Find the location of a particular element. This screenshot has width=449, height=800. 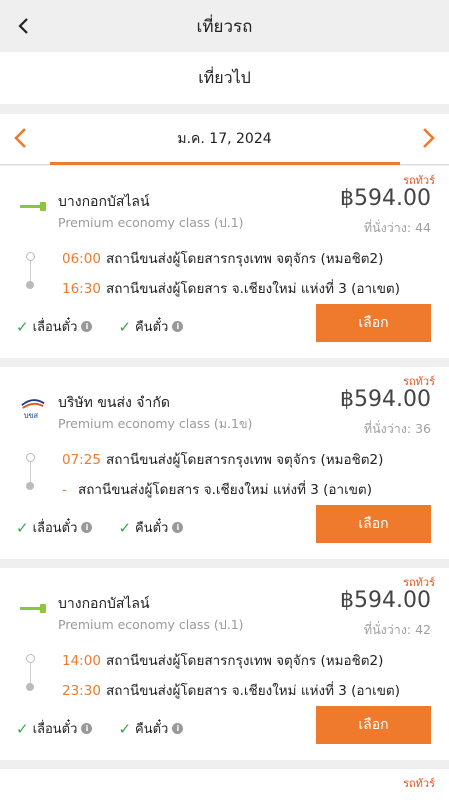

chevron-left-icon is located at coordinates (23, 26).